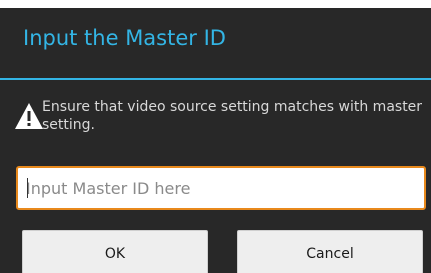  I want to click on cancel-button: Cancel, so click(330, 251).